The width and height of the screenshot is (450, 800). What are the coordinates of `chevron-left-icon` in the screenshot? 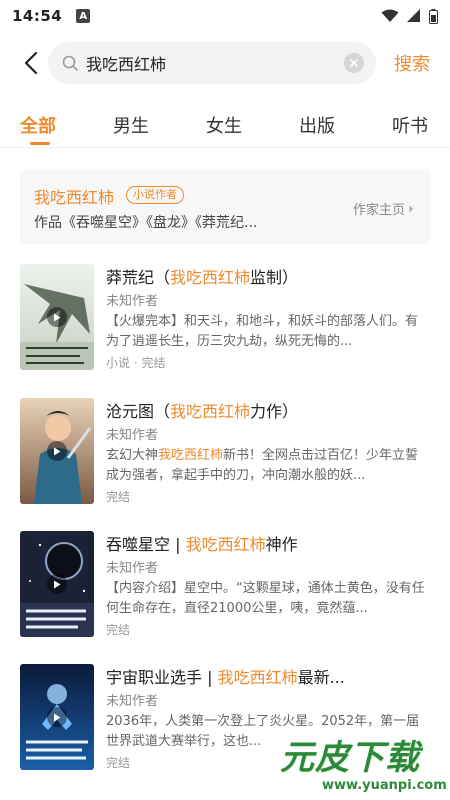 It's located at (31, 63).